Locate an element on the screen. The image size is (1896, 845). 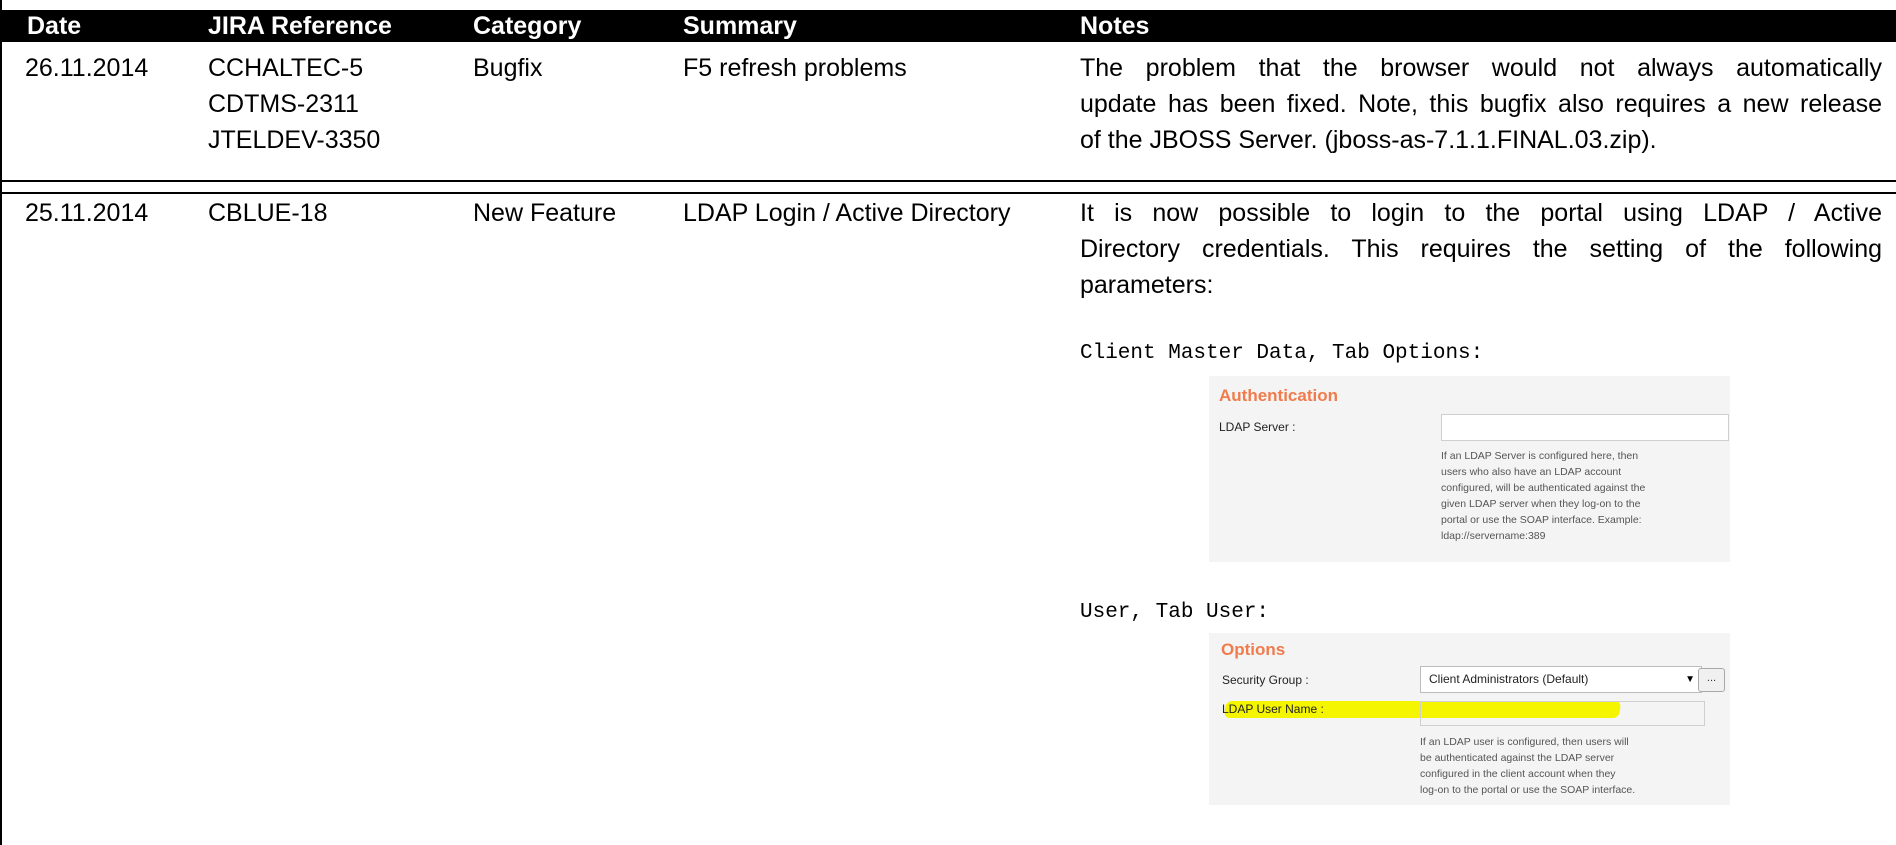
row1-summary: F5 refresh problems is located at coordinates (795, 68).